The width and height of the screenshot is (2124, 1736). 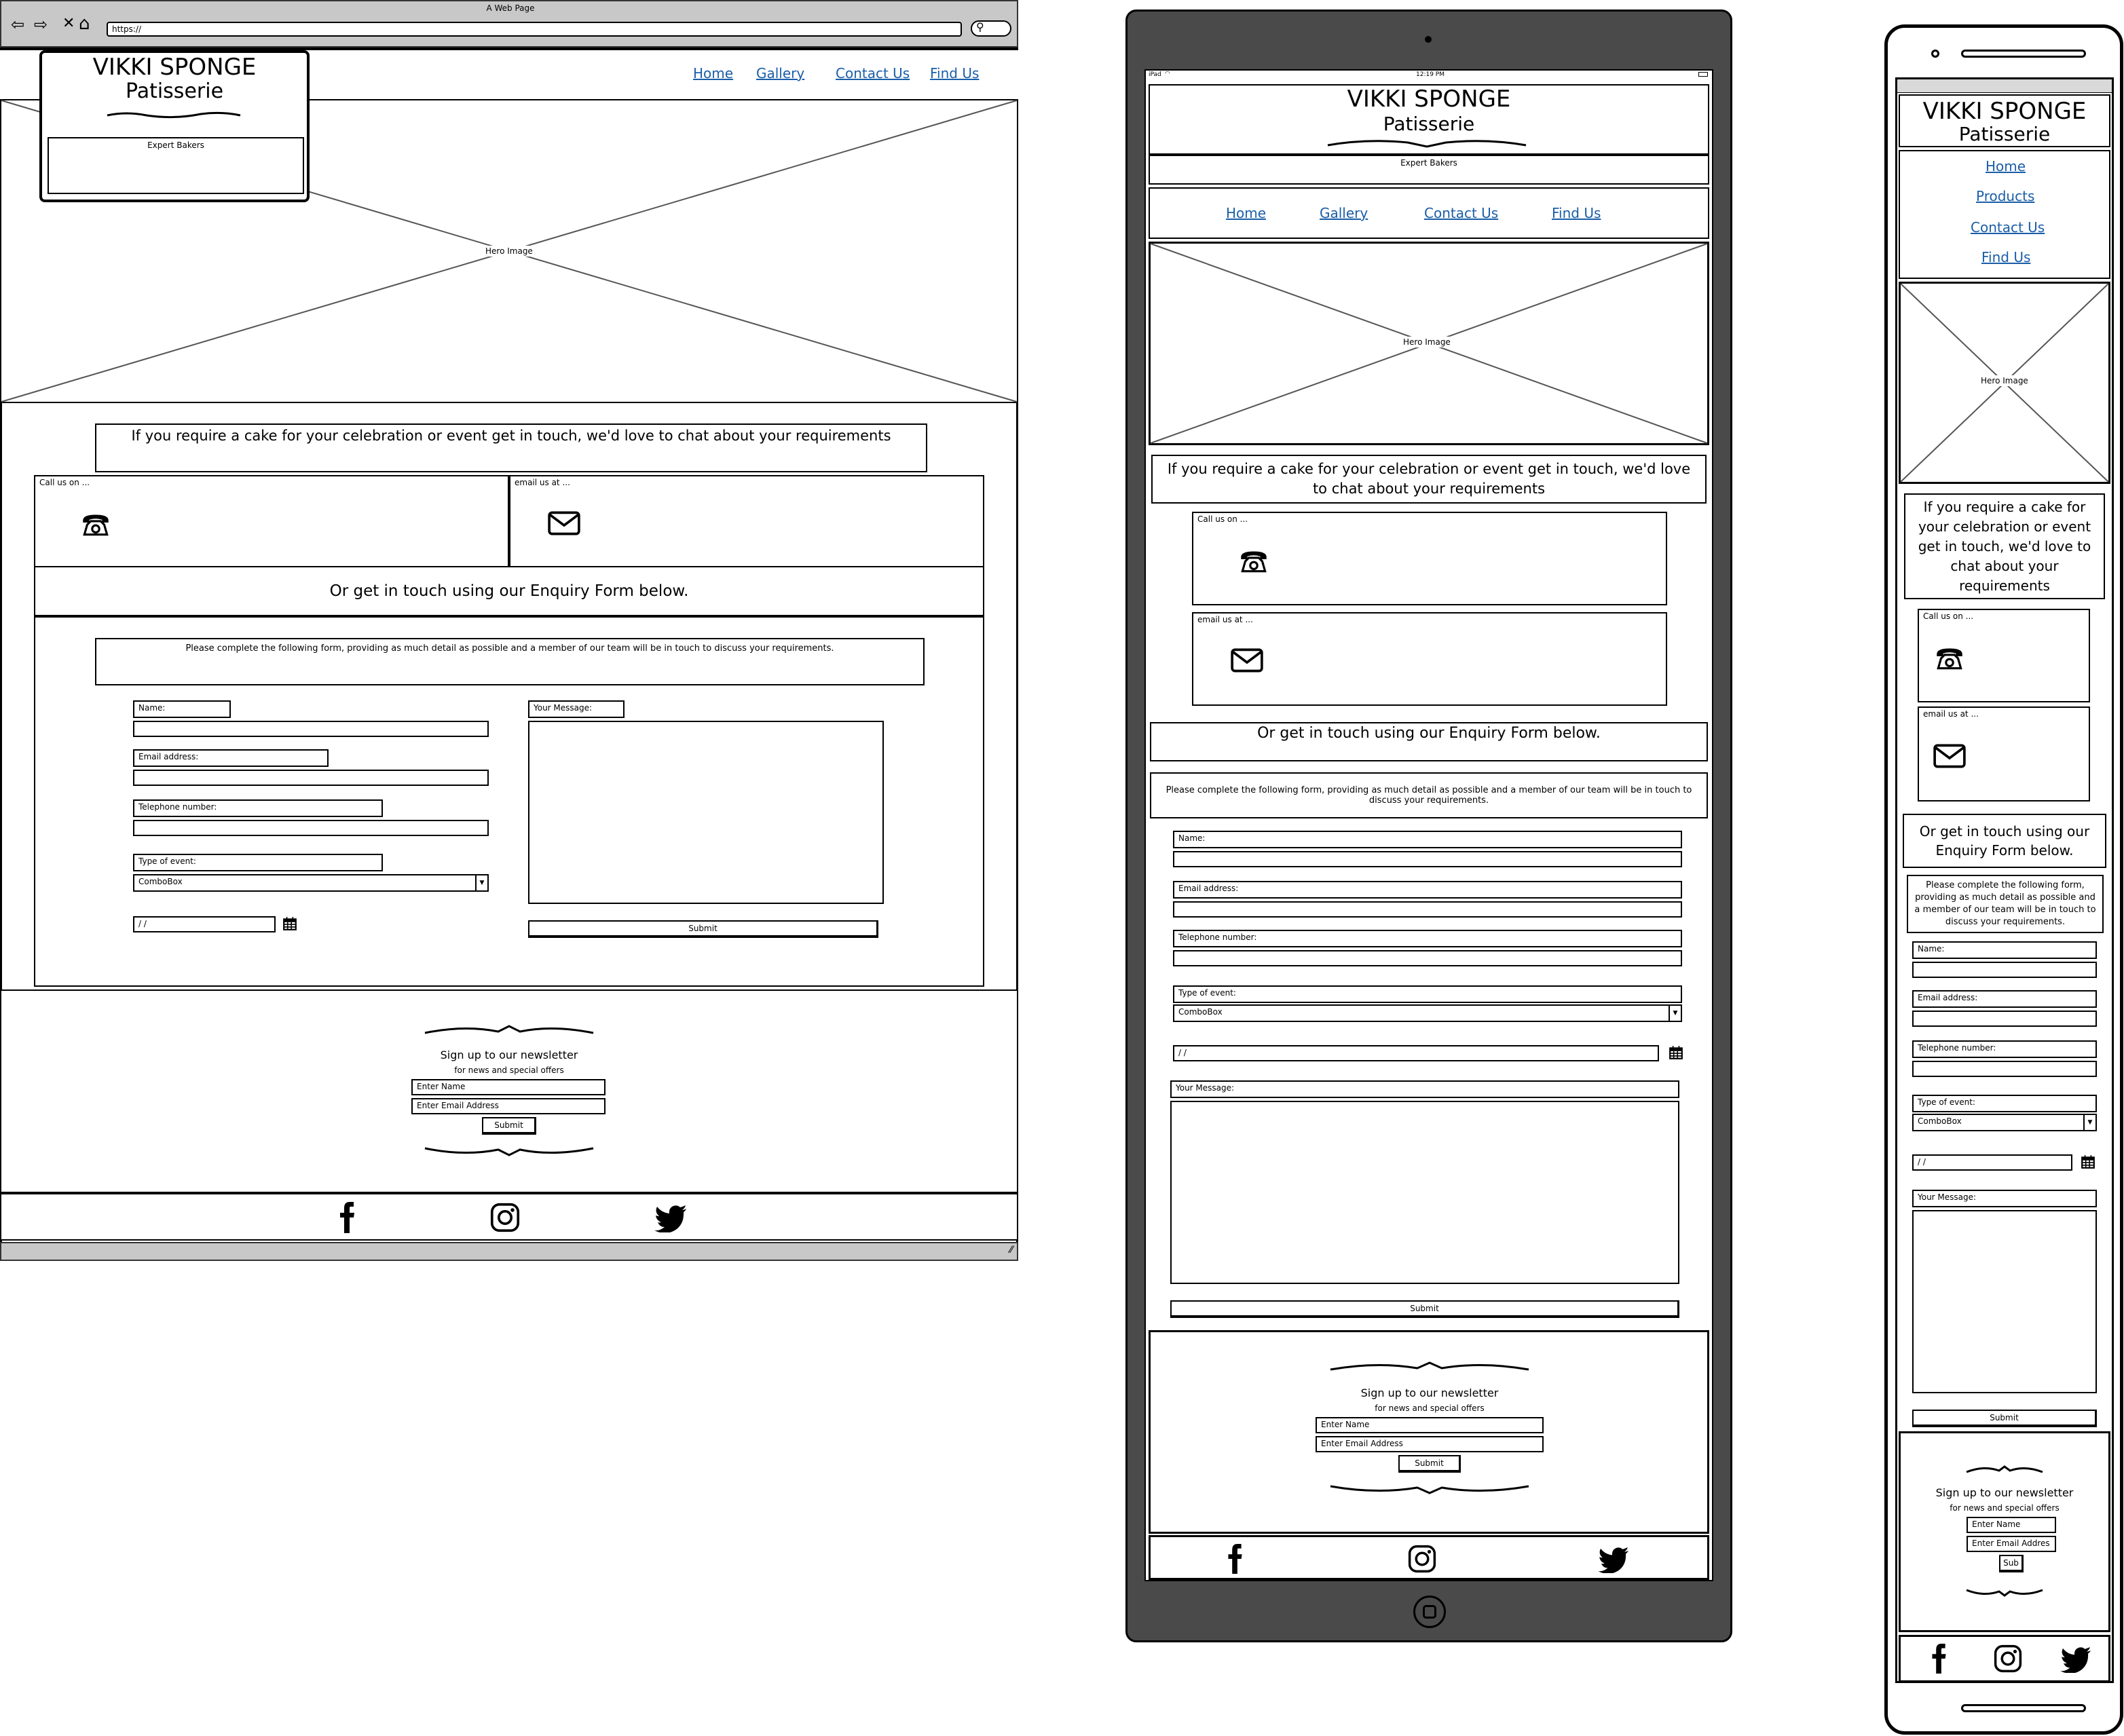 What do you see at coordinates (1422, 1559) in the screenshot?
I see `tablet-instagram-icon` at bounding box center [1422, 1559].